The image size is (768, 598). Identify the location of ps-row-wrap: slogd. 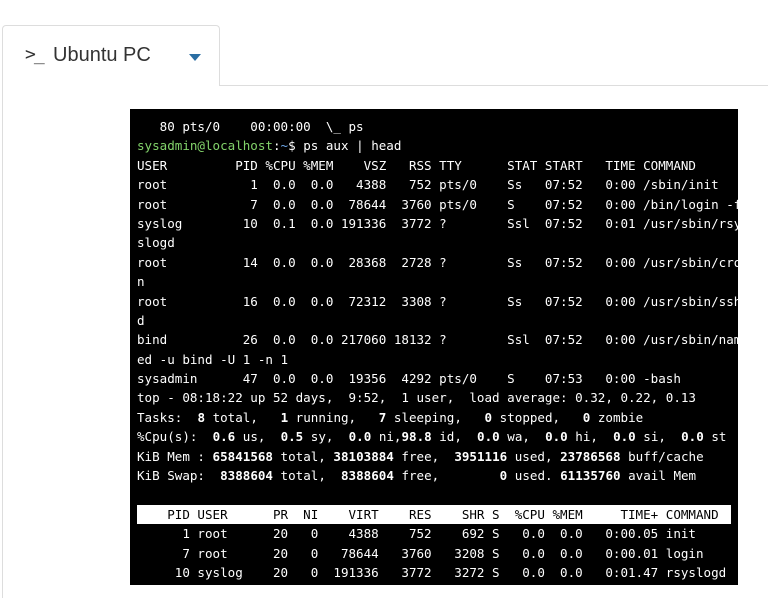
(156, 243).